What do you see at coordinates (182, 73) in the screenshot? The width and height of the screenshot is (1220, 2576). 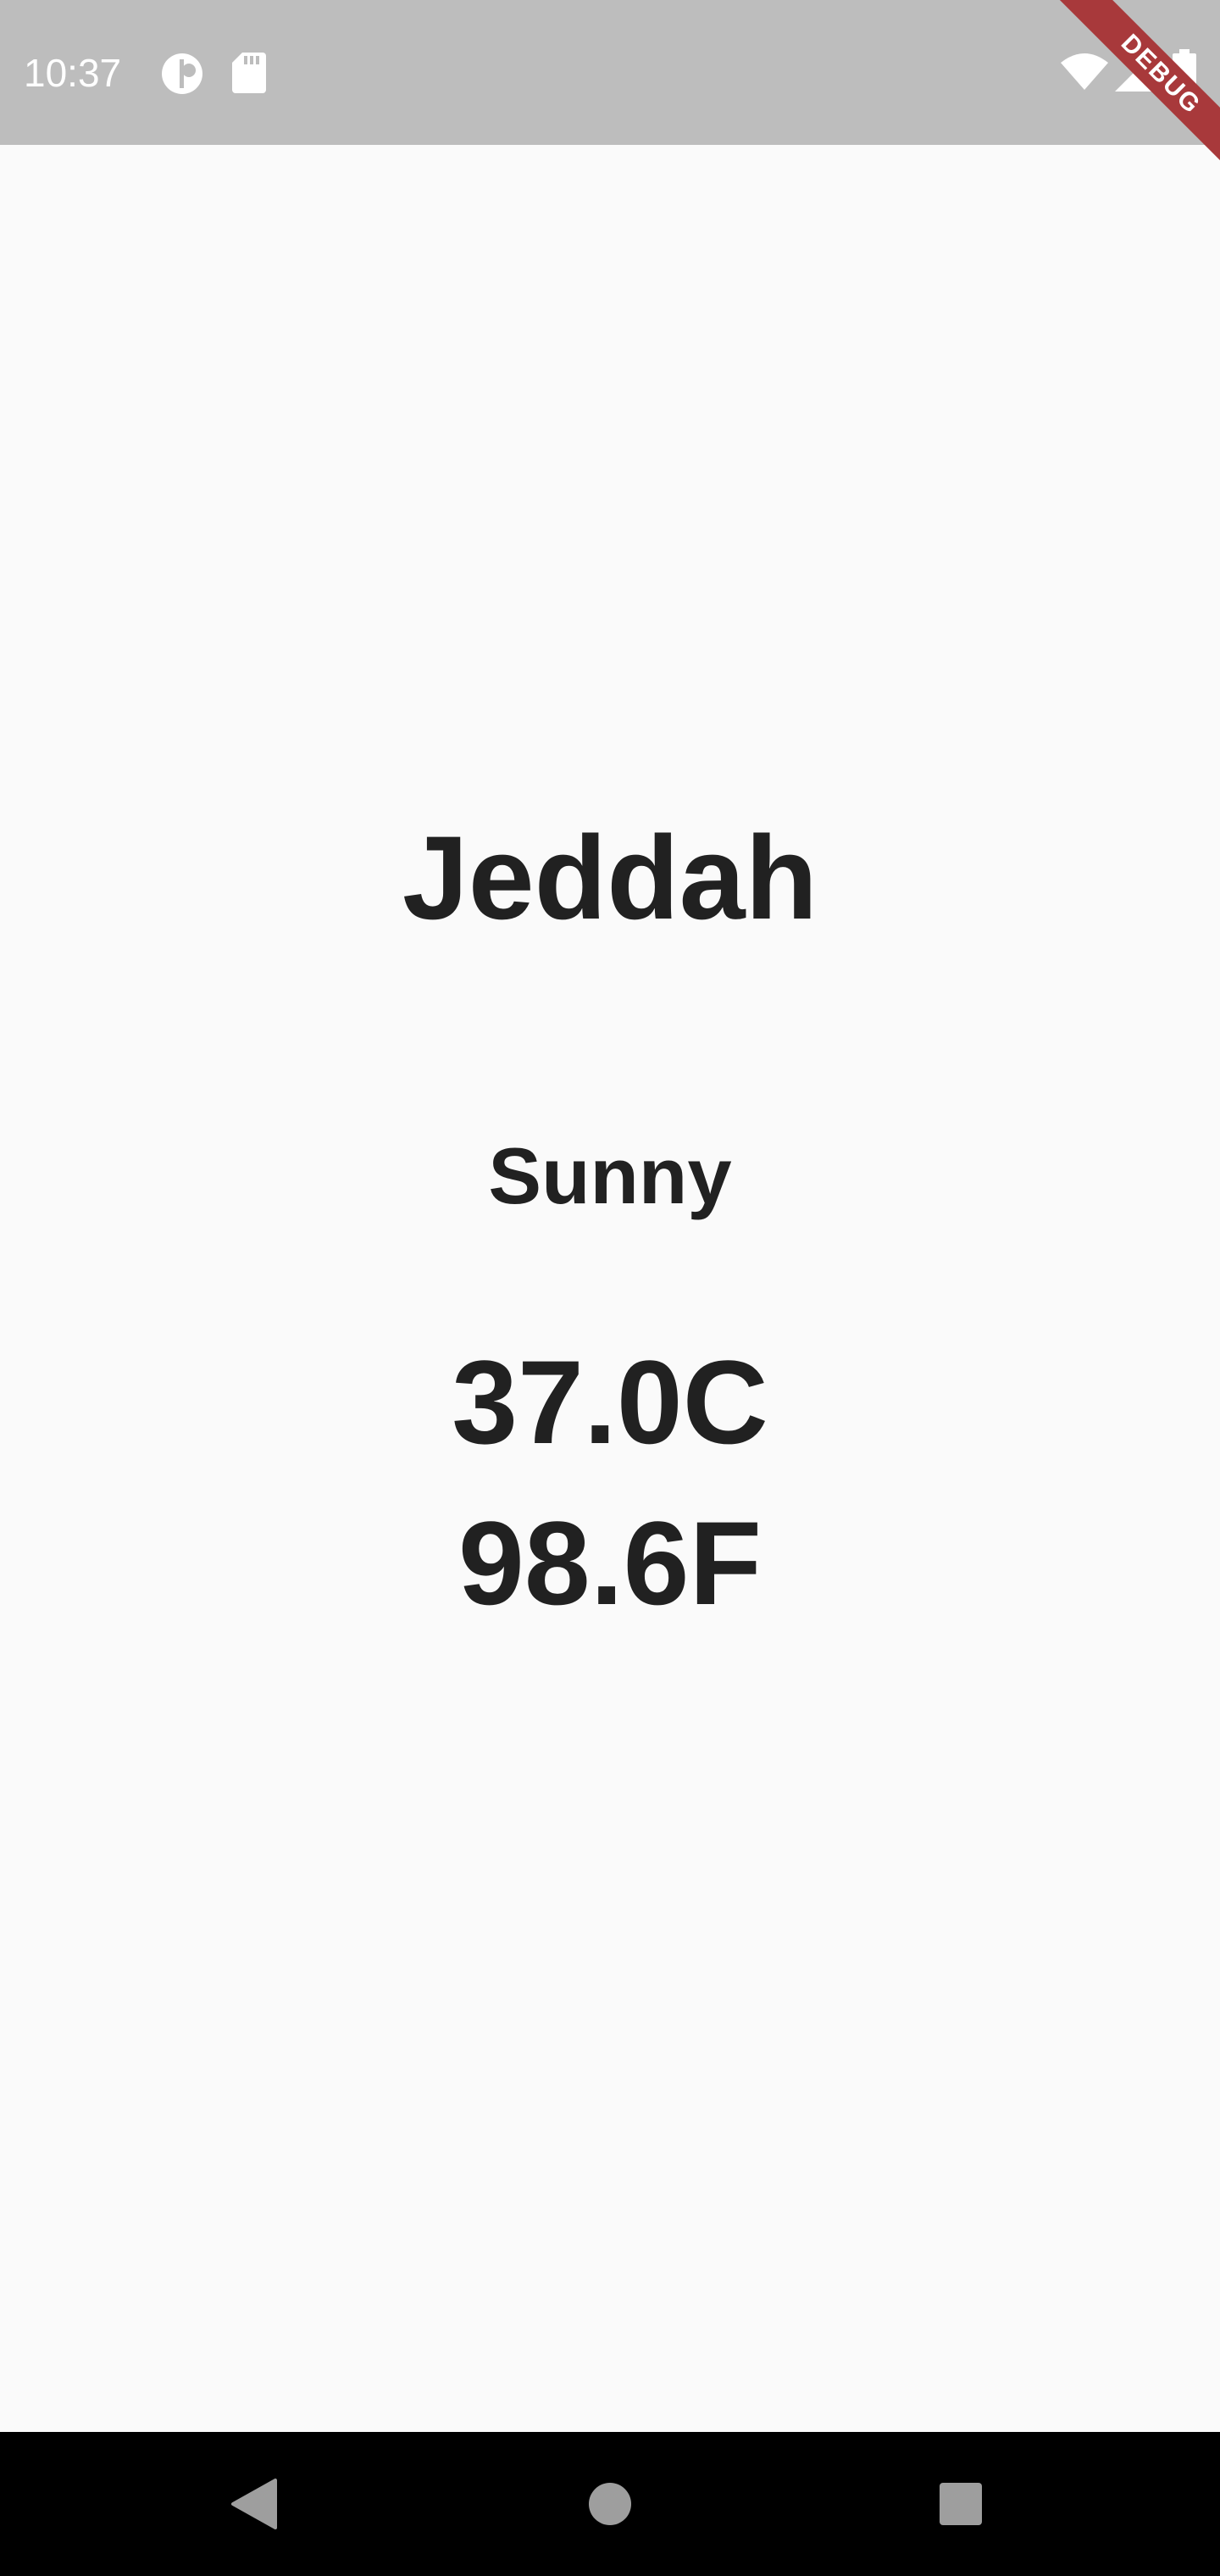 I see `notification-icon` at bounding box center [182, 73].